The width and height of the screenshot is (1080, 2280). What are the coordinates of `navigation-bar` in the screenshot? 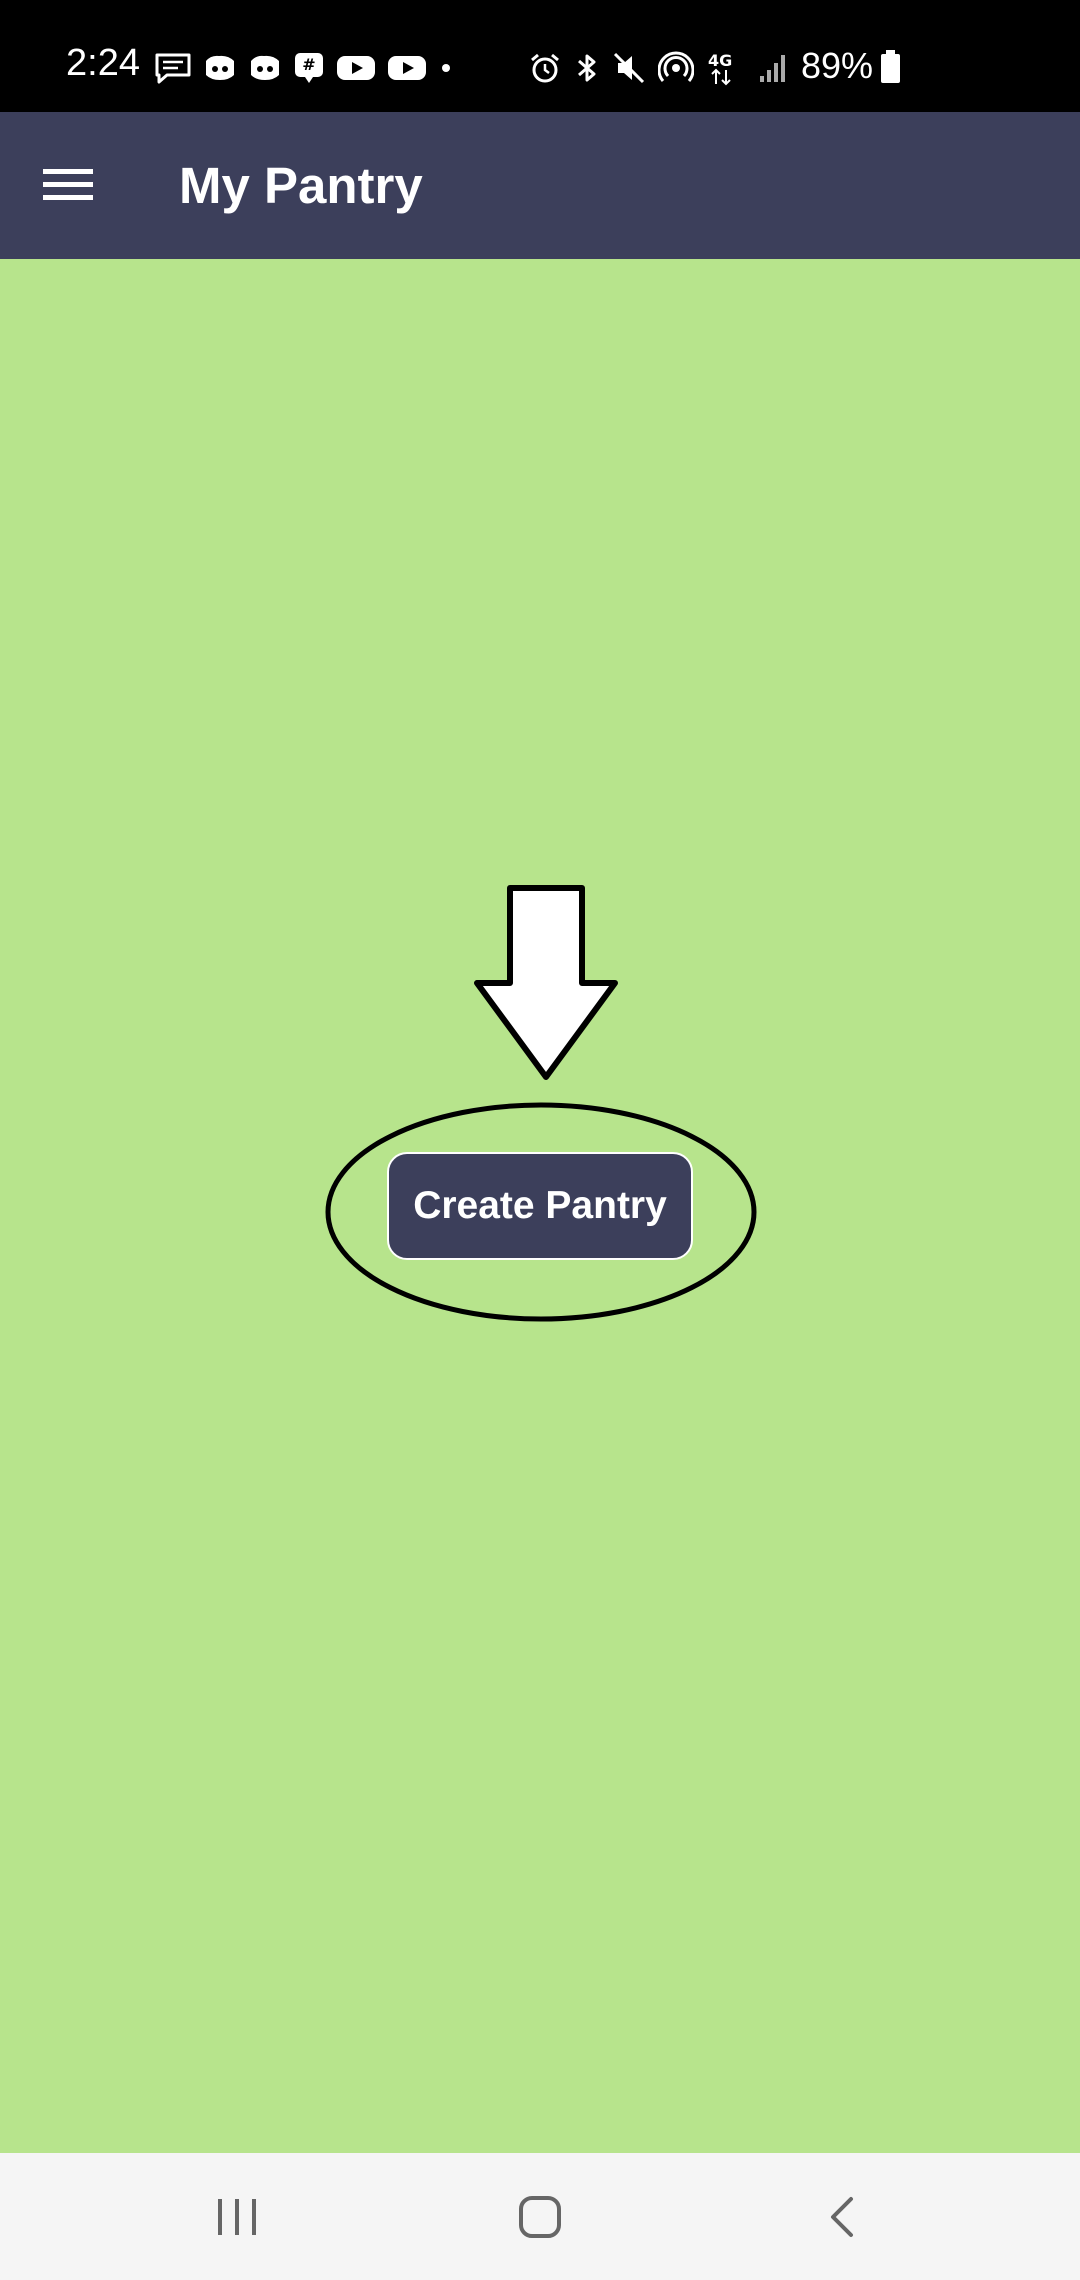 It's located at (540, 2216).